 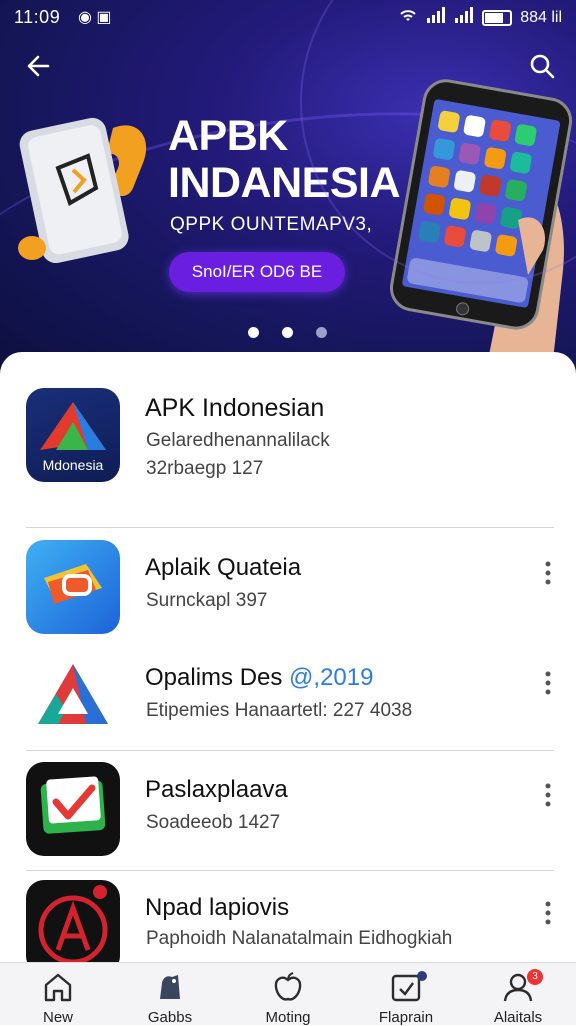 I want to click on app-title: Paslaxplaava, so click(x=216, y=789).